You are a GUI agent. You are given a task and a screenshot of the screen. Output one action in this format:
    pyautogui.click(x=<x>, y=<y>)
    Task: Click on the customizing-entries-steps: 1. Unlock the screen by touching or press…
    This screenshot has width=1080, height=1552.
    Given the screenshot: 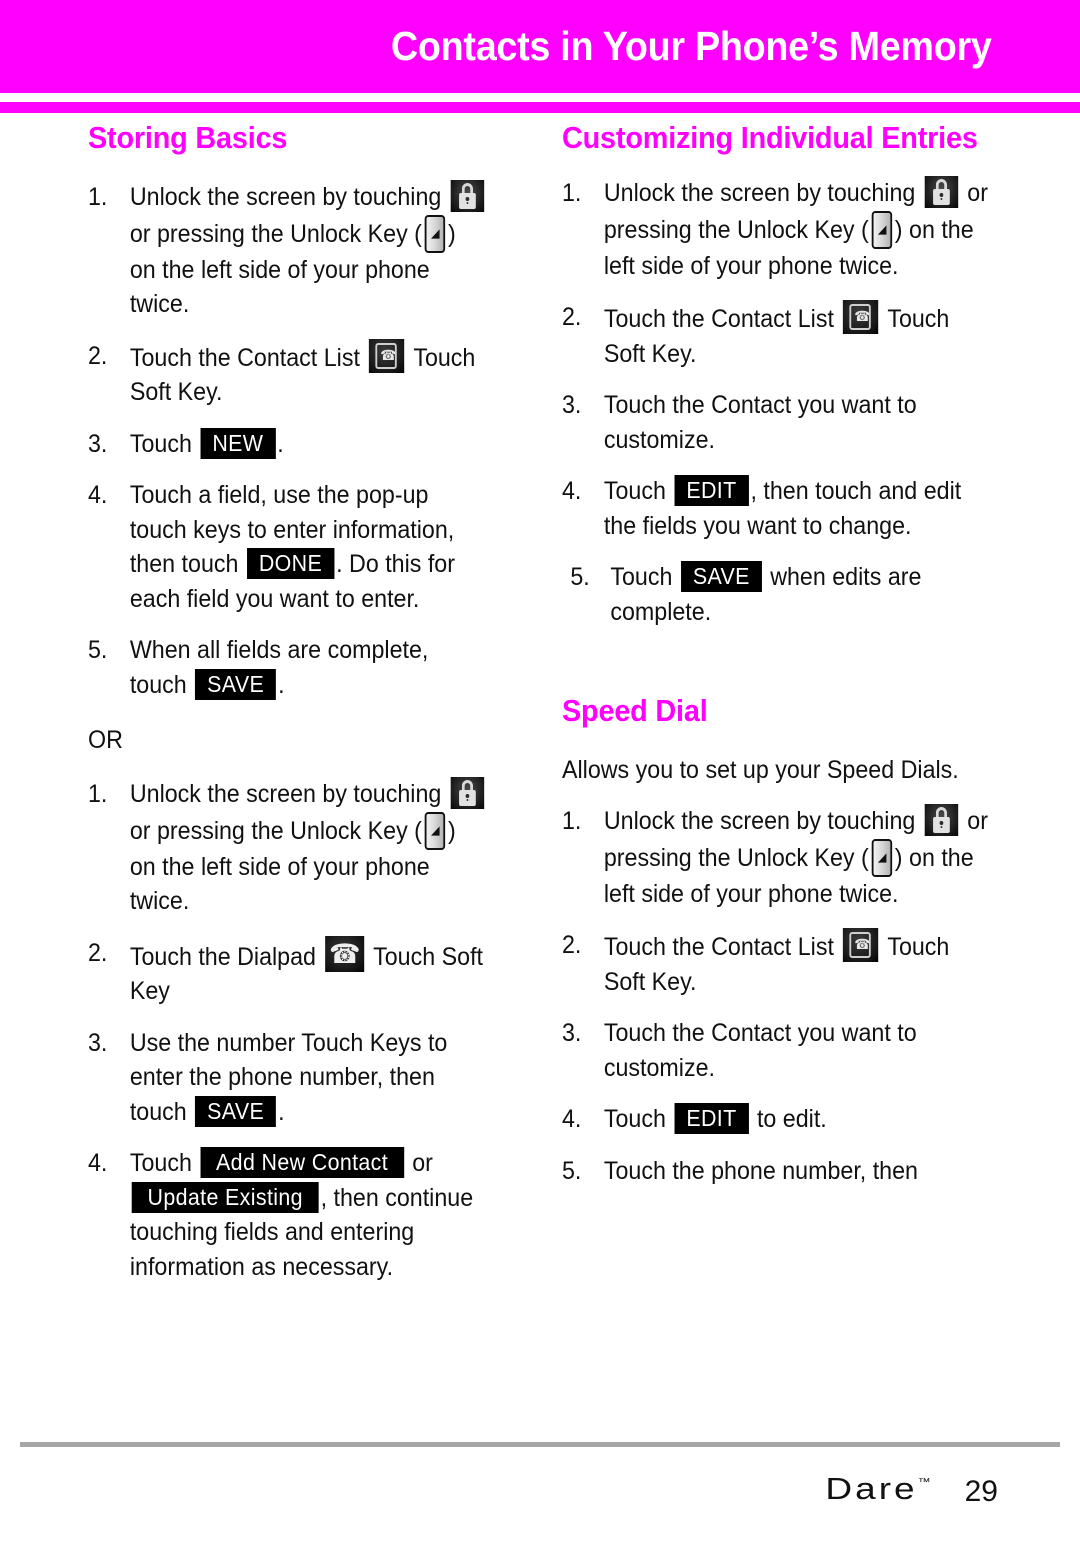 What is the action you would take?
    pyautogui.click(x=792, y=402)
    